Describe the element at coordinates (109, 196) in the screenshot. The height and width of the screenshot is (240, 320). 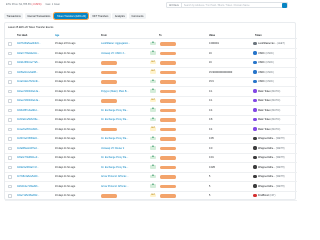
I see `from-address-redacted` at that location.